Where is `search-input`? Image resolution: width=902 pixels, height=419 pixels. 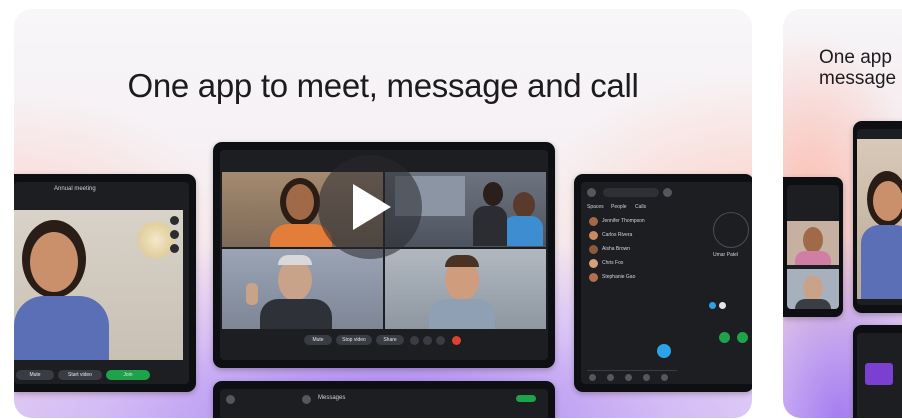 search-input is located at coordinates (631, 192).